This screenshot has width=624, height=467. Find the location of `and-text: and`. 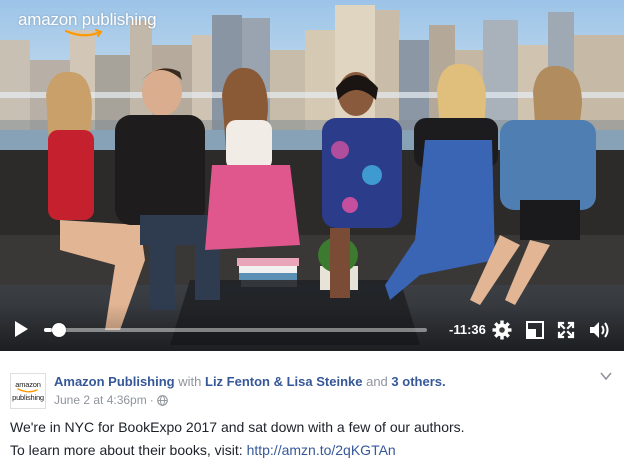

and-text: and is located at coordinates (377, 381).